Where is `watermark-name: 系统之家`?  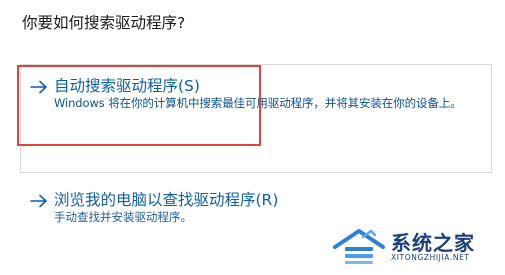
watermark-name: 系统之家 is located at coordinates (433, 243).